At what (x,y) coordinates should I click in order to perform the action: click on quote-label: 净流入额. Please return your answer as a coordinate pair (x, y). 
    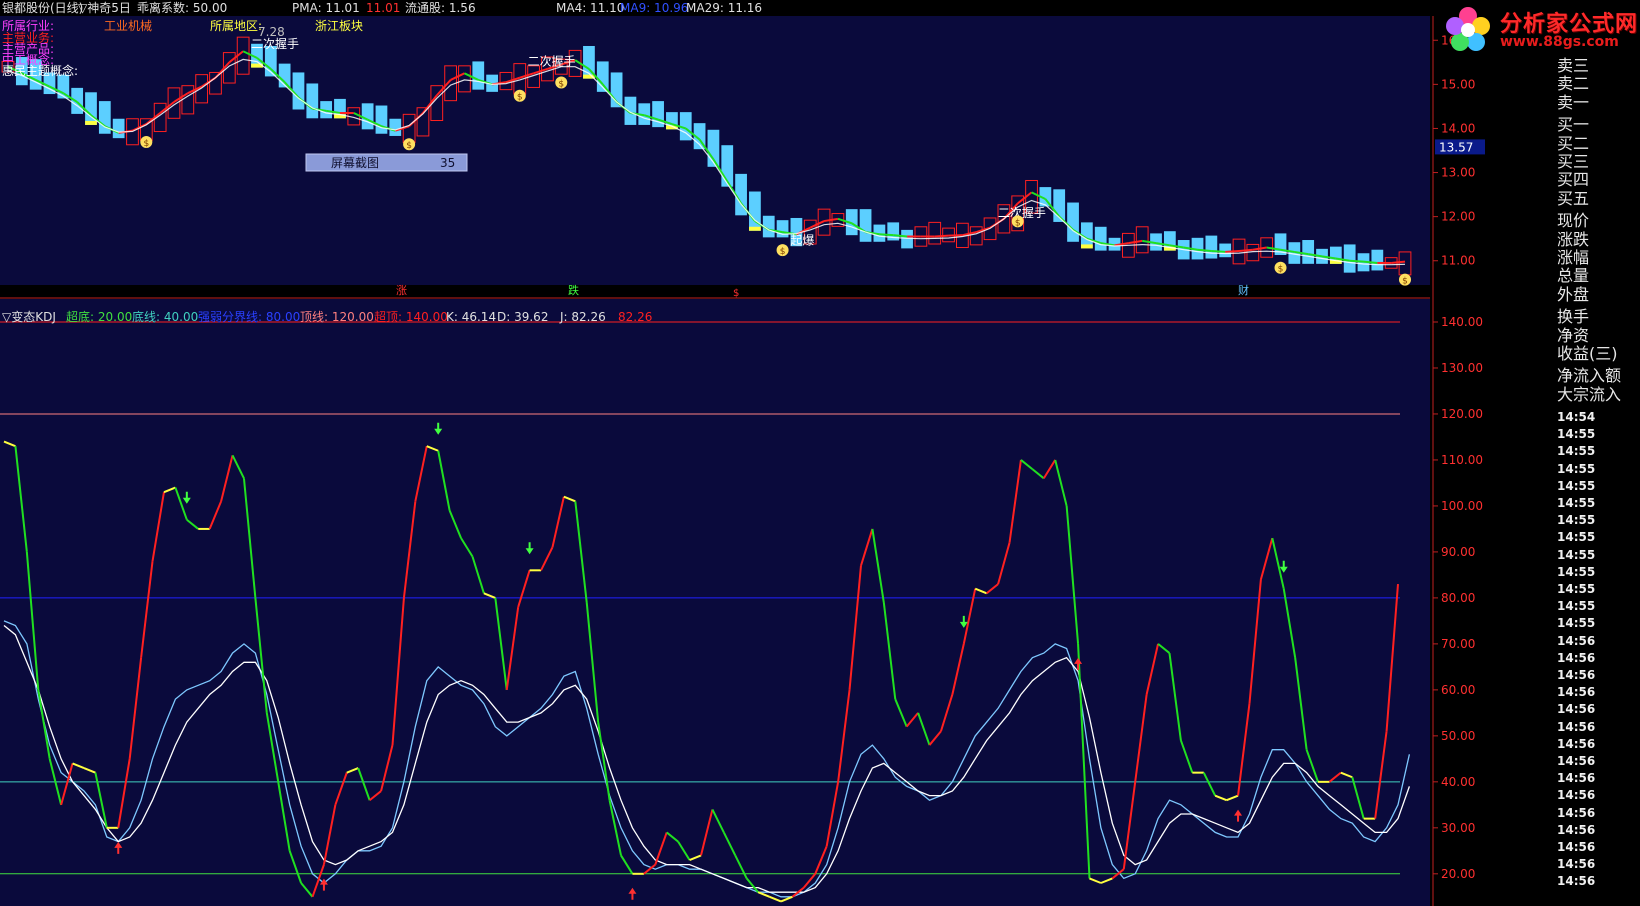
    Looking at the image, I should click on (1589, 375).